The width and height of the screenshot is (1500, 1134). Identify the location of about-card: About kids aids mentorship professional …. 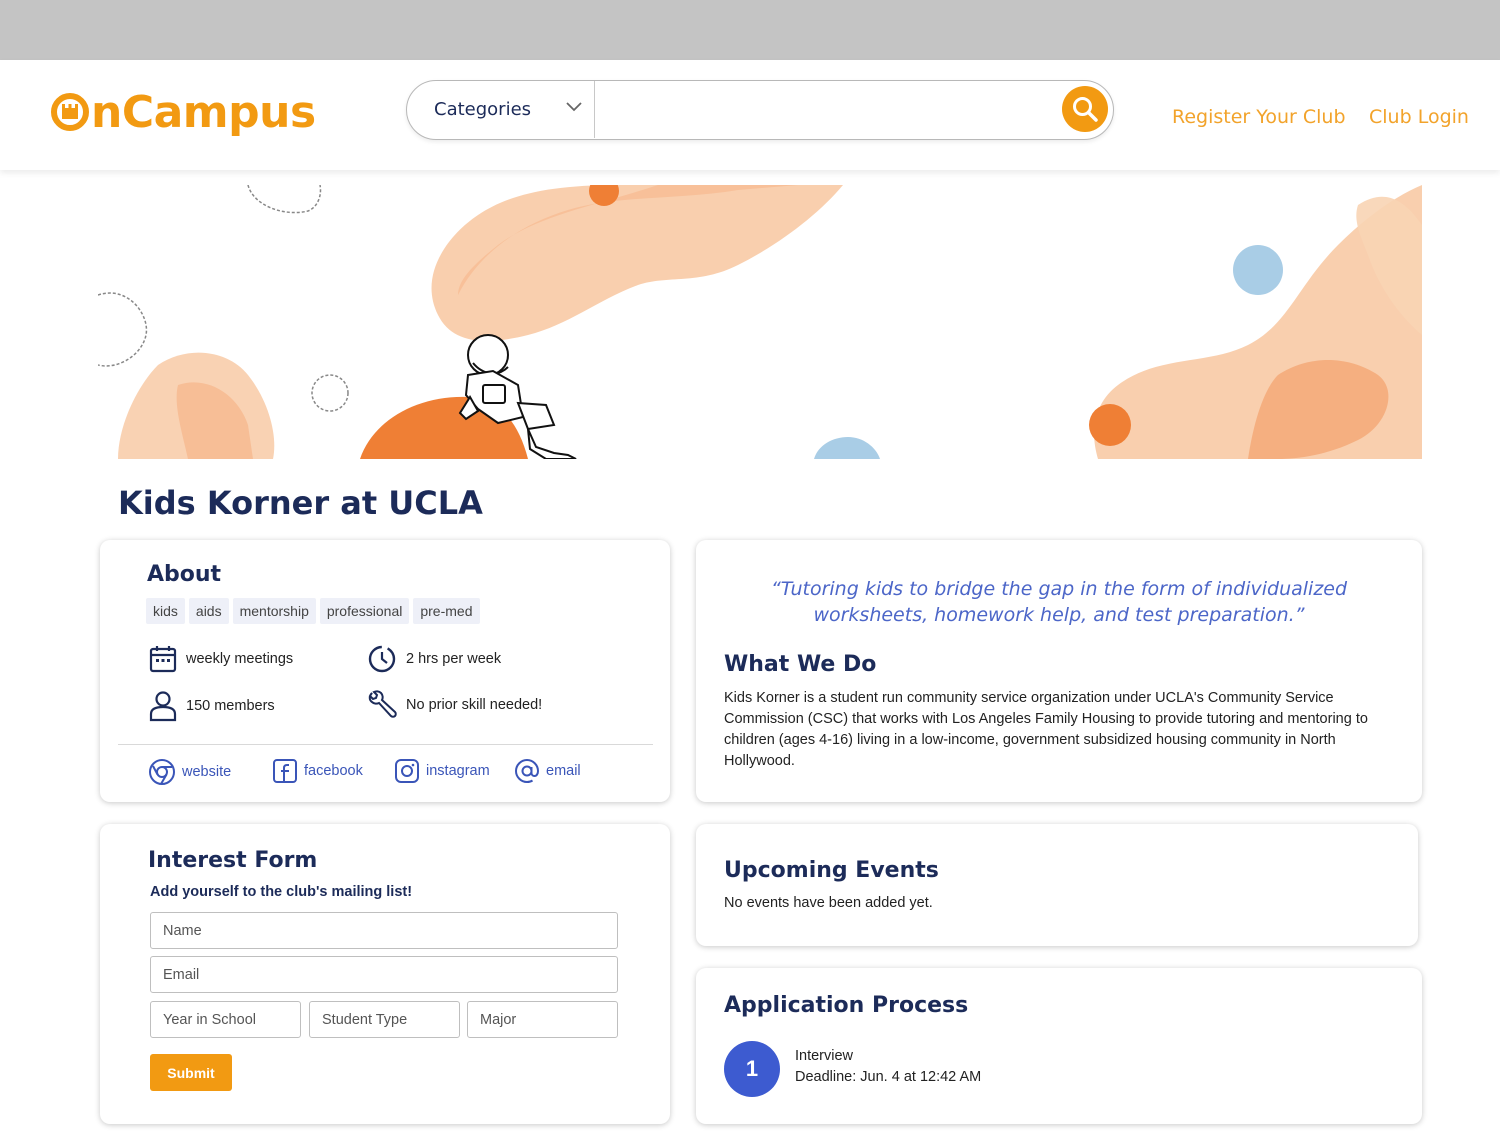
(385, 671).